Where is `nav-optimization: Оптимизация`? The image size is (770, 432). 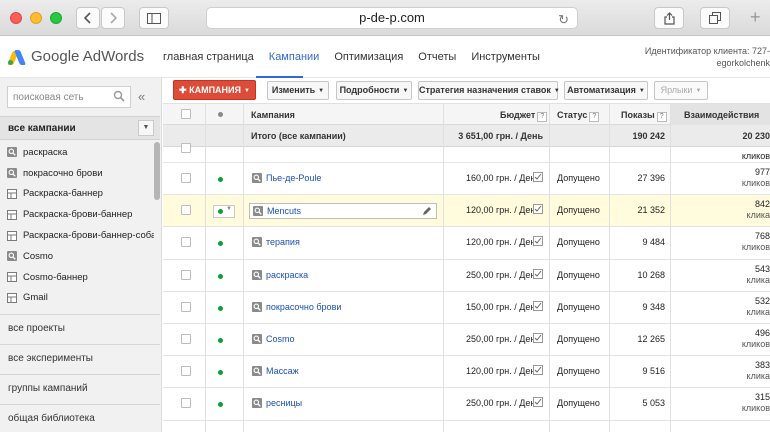
nav-optimization: Оптимизация is located at coordinates (368, 57).